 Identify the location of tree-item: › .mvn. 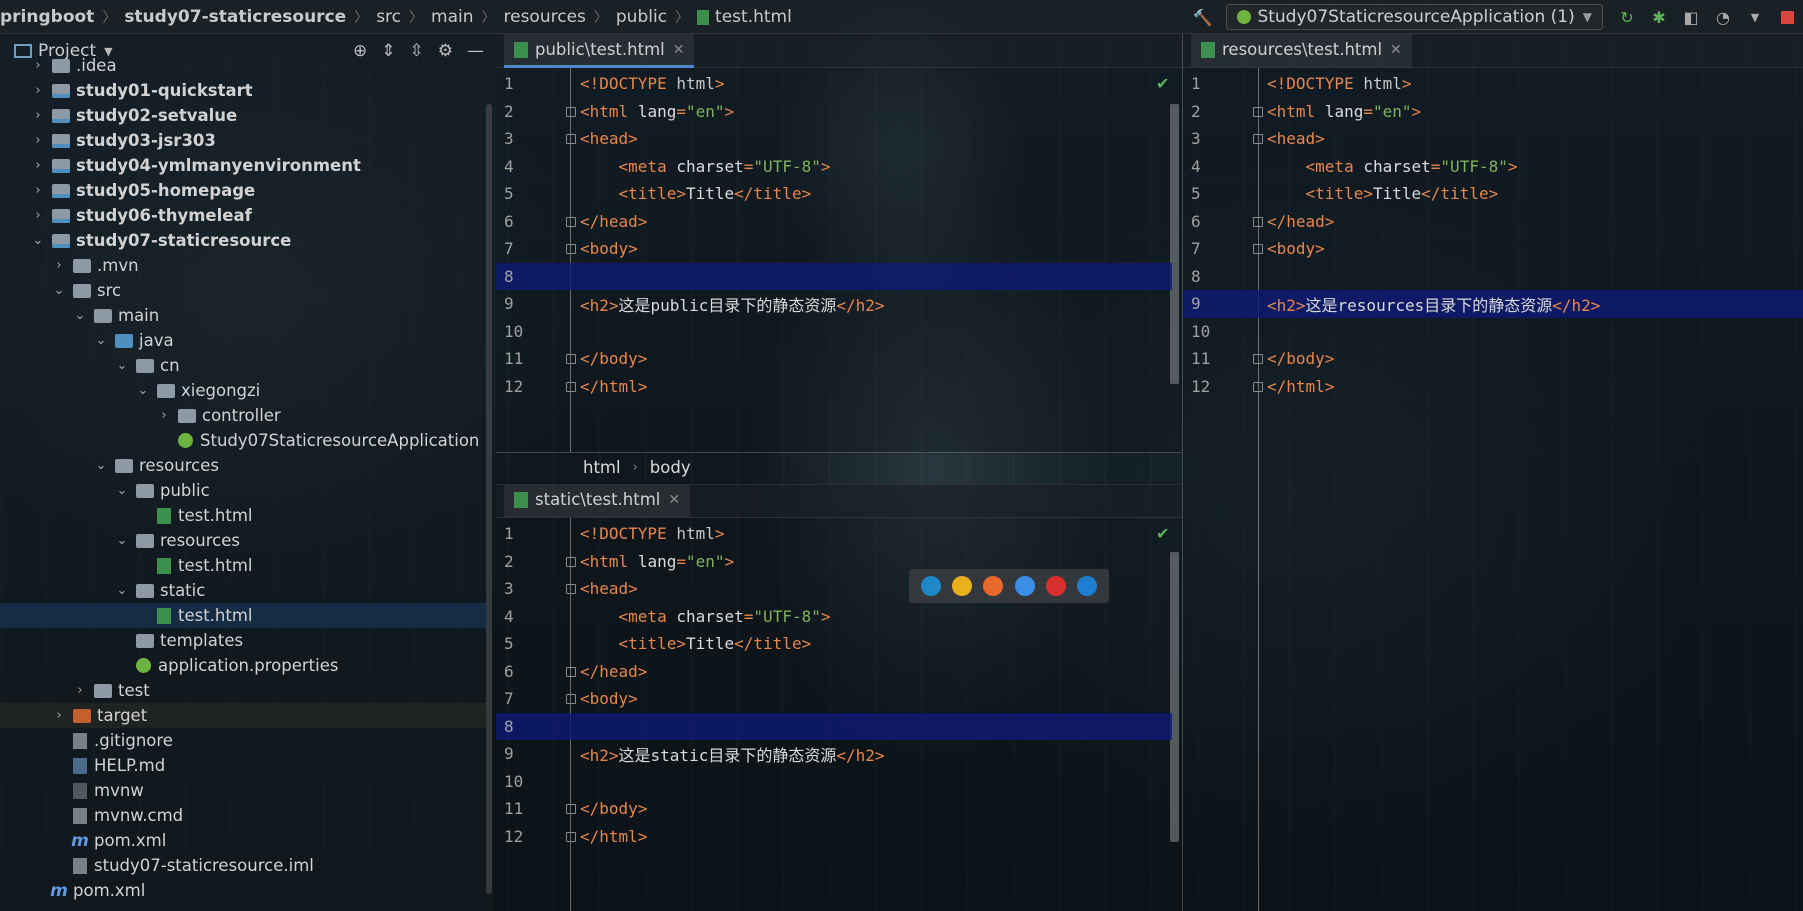
(243, 265).